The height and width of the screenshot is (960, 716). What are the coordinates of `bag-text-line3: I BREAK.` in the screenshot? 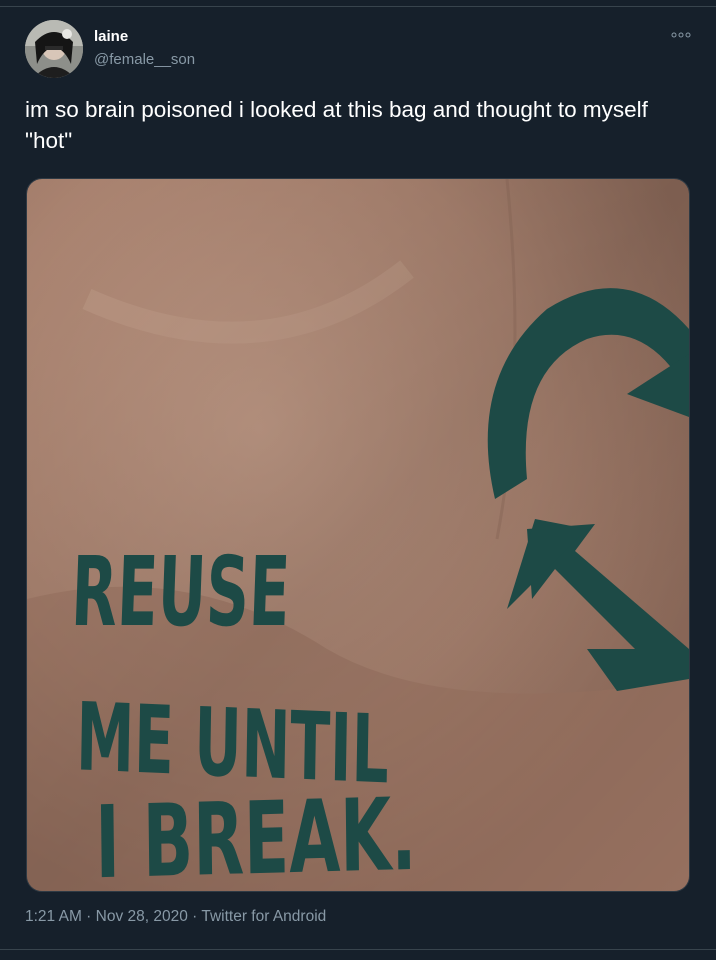 It's located at (256, 833).